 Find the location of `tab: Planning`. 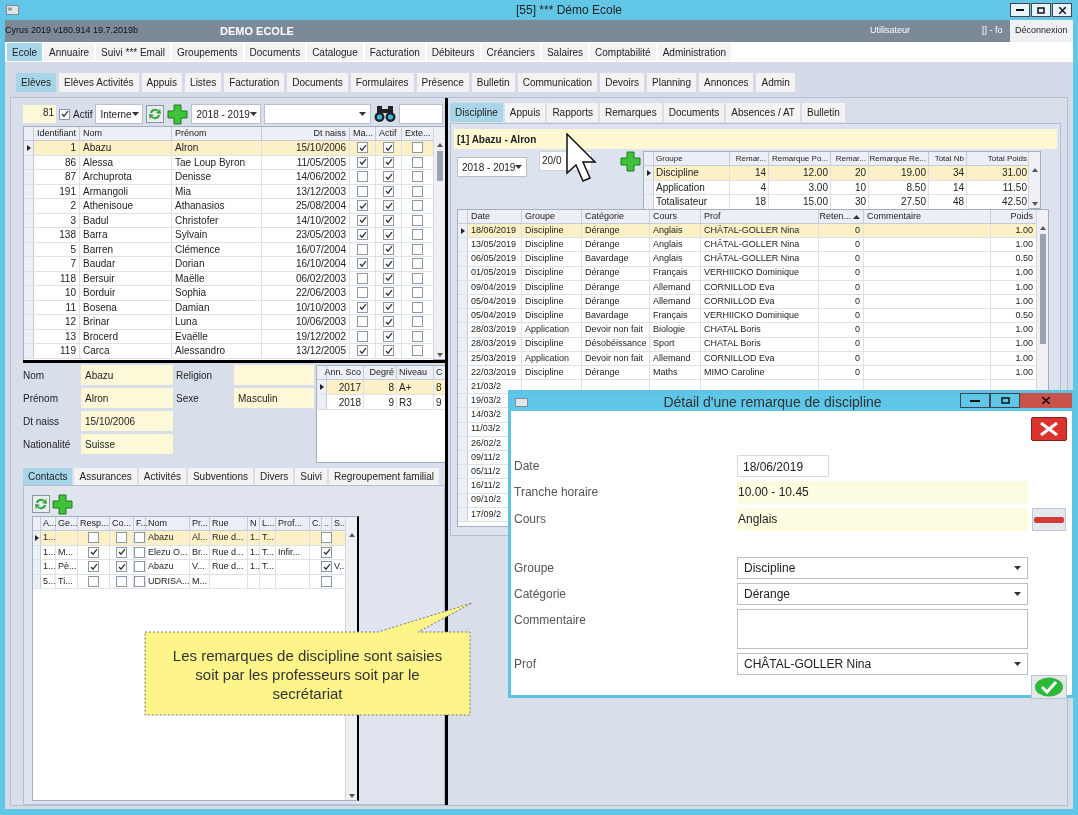

tab: Planning is located at coordinates (671, 82).